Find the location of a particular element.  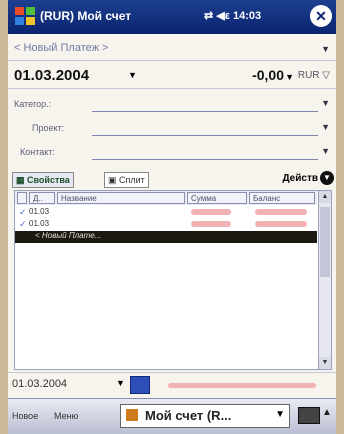

menu-button: Меню is located at coordinates (66, 416).